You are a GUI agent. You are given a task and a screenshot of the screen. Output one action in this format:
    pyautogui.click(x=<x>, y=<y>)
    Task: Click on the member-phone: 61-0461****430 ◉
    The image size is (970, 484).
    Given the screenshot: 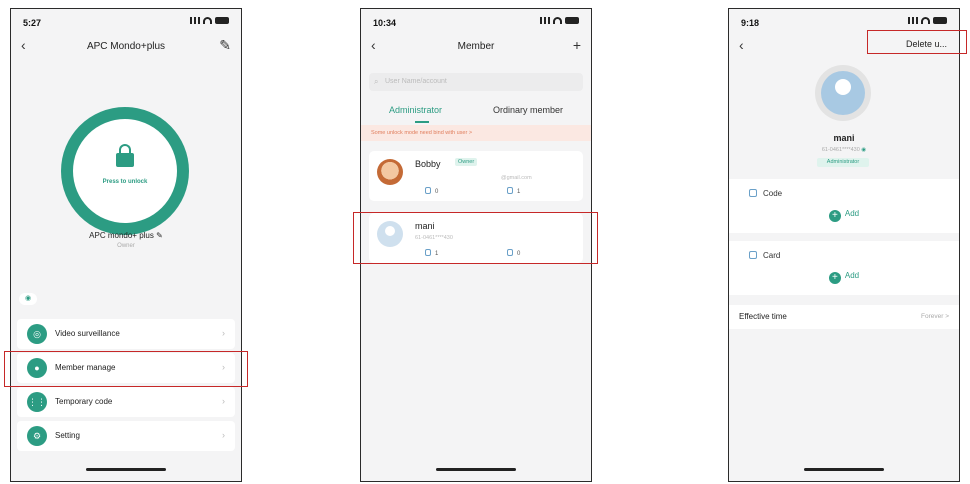 What is the action you would take?
    pyautogui.click(x=844, y=150)
    